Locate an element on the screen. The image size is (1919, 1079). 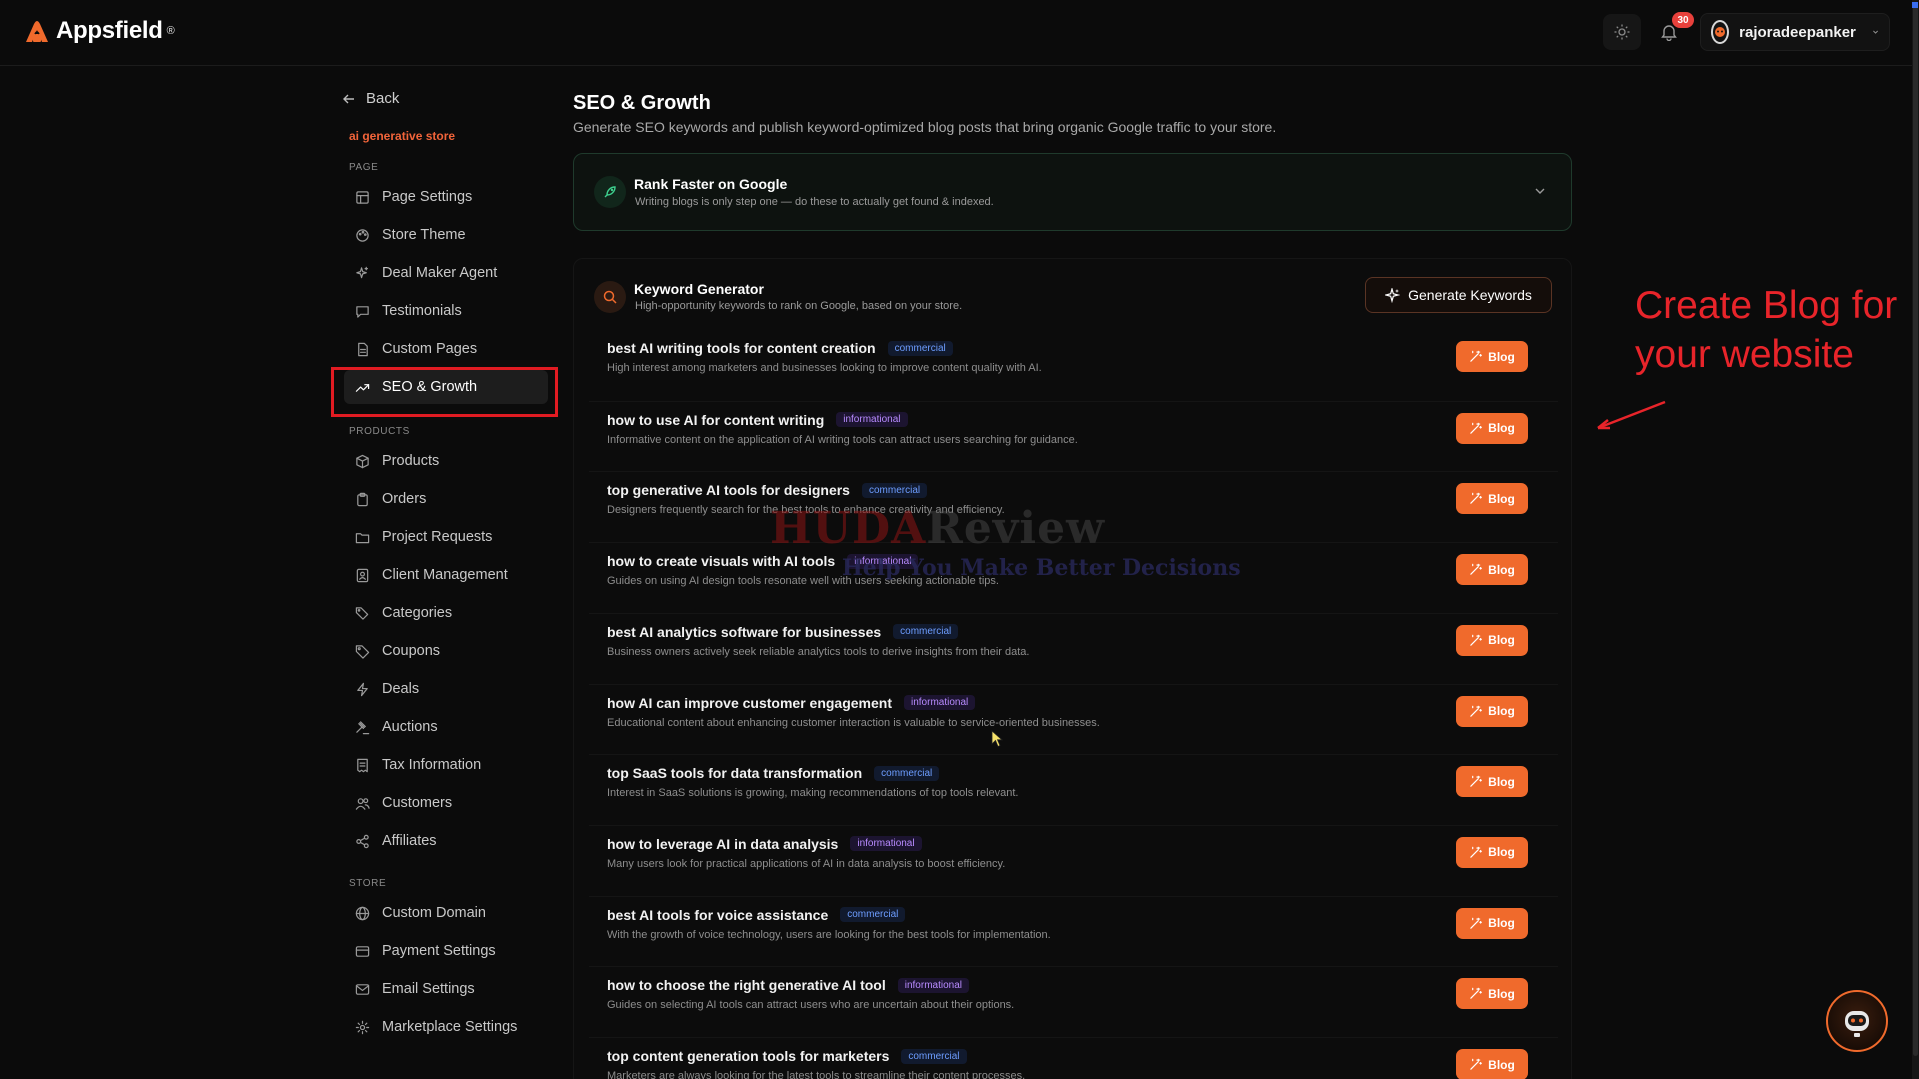
notifications-button: 30 is located at coordinates (1672, 31).